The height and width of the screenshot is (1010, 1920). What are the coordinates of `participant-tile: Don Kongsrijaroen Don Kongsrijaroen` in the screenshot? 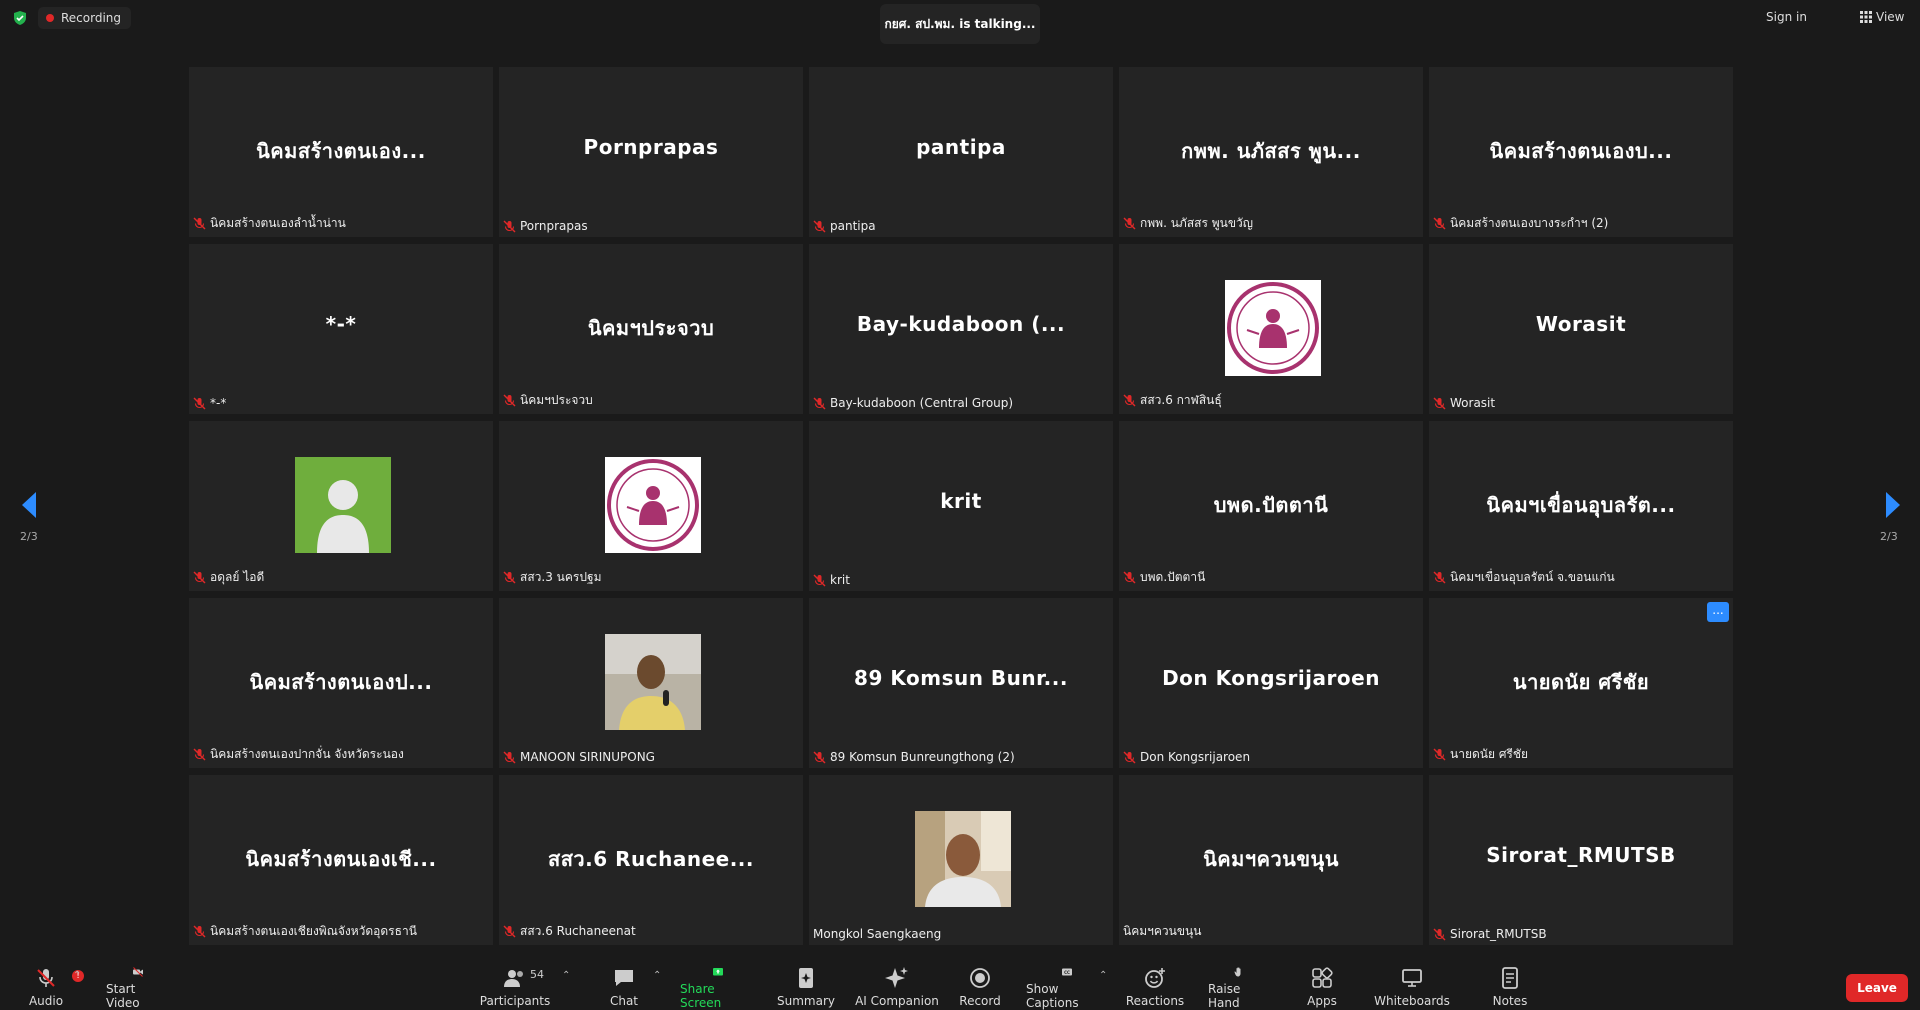 It's located at (1271, 683).